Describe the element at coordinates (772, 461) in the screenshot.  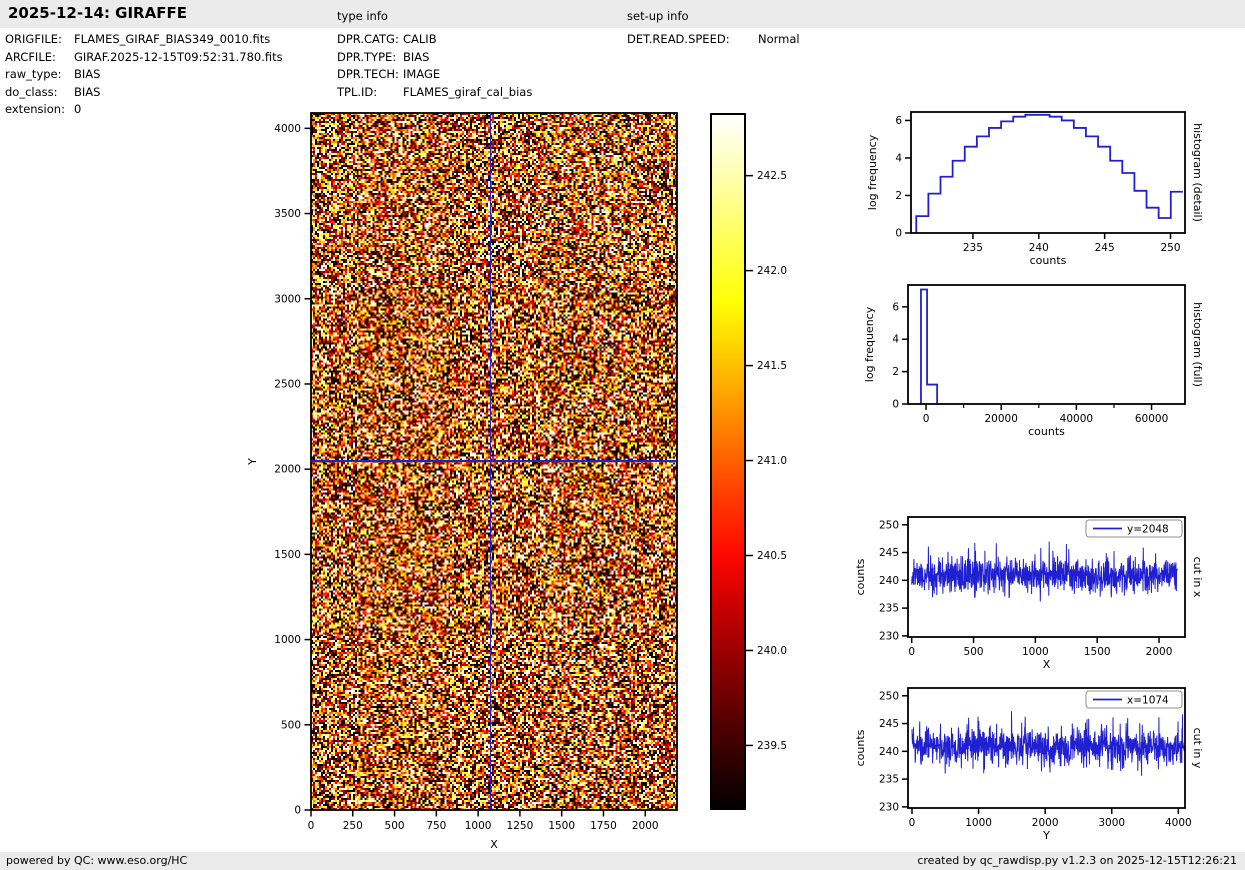
I see `svg-text: 241.0` at that location.